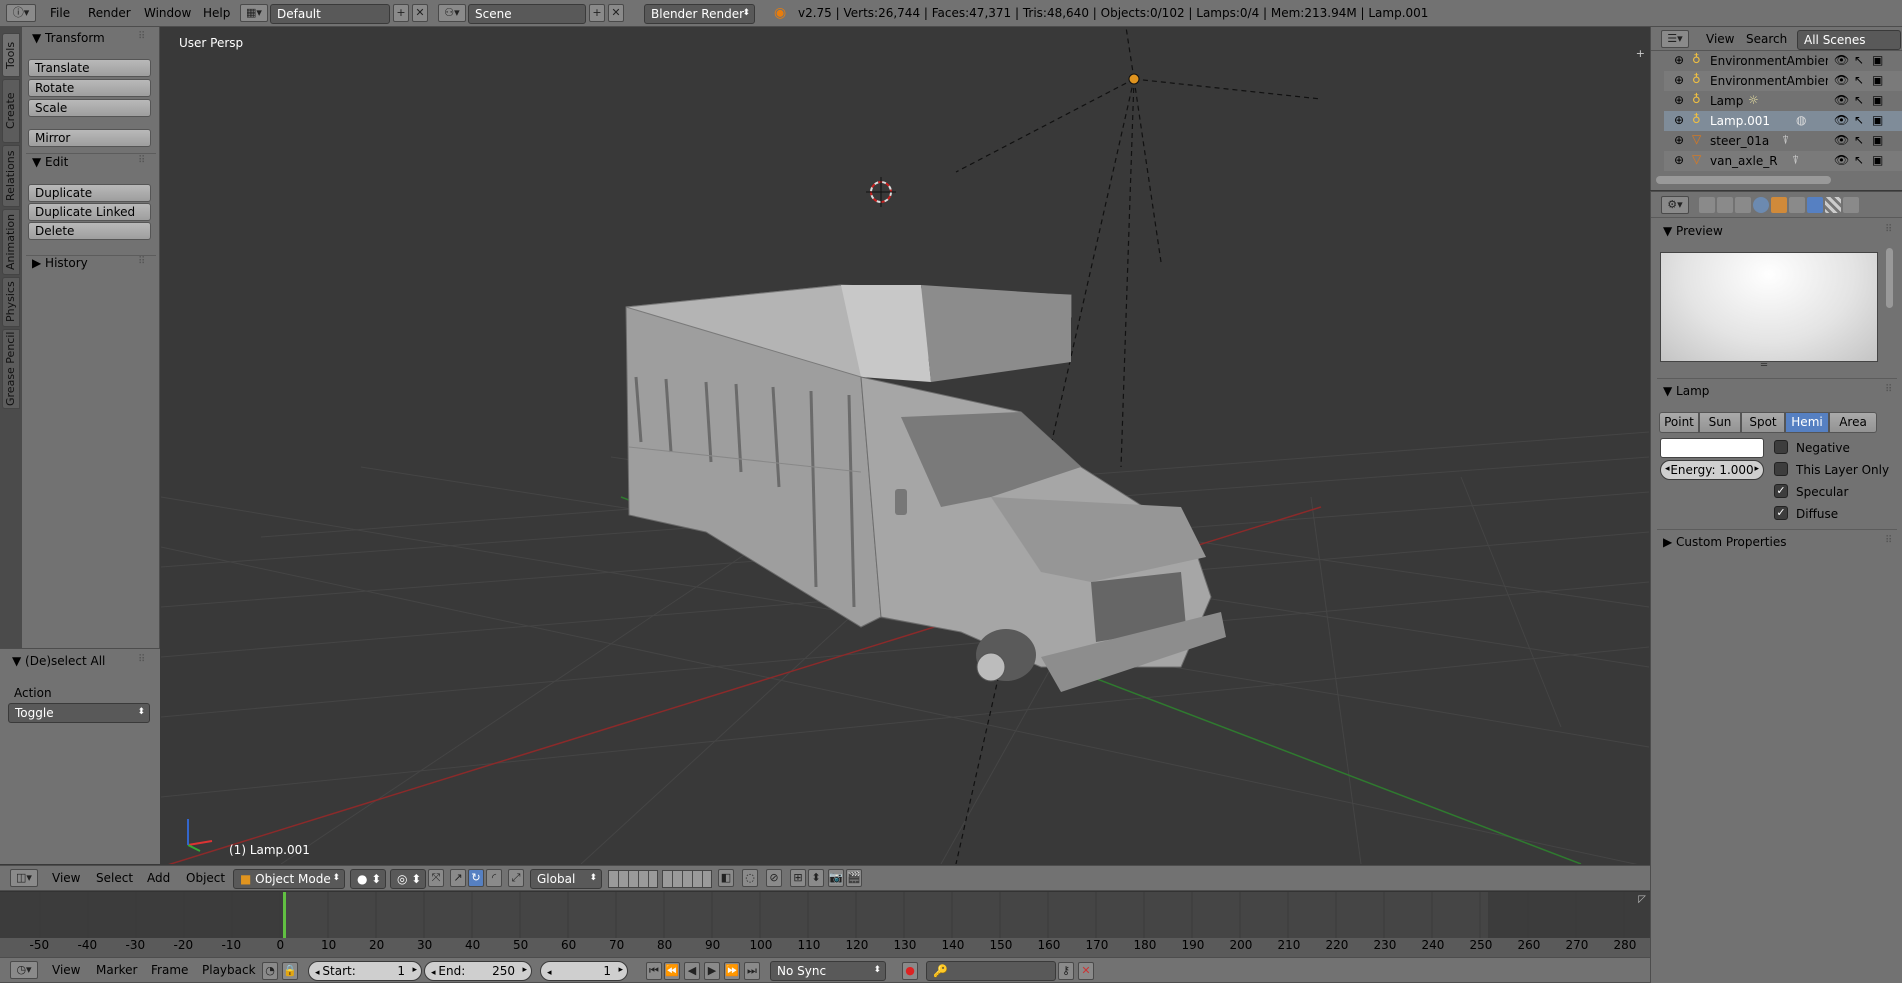  Describe the element at coordinates (1851, 205) in the screenshot. I see `physics-tab-icon` at that location.